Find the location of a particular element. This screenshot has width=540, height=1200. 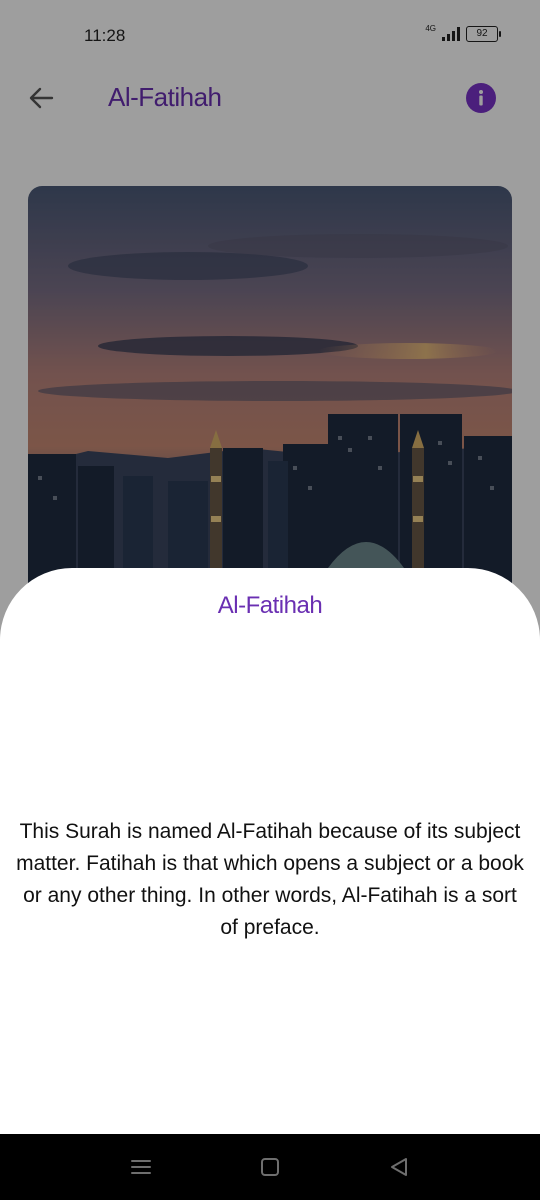

system-nav-bar is located at coordinates (270, 1167).